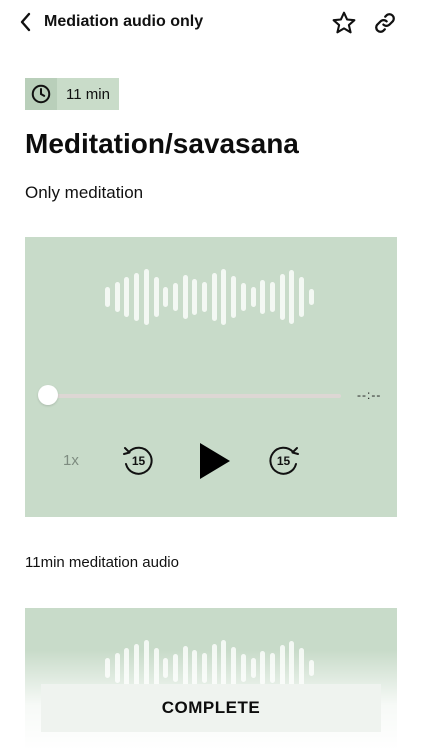 Image resolution: width=422 pixels, height=750 pixels. What do you see at coordinates (84, 192) in the screenshot?
I see `page-subtitle: Only meditation` at bounding box center [84, 192].